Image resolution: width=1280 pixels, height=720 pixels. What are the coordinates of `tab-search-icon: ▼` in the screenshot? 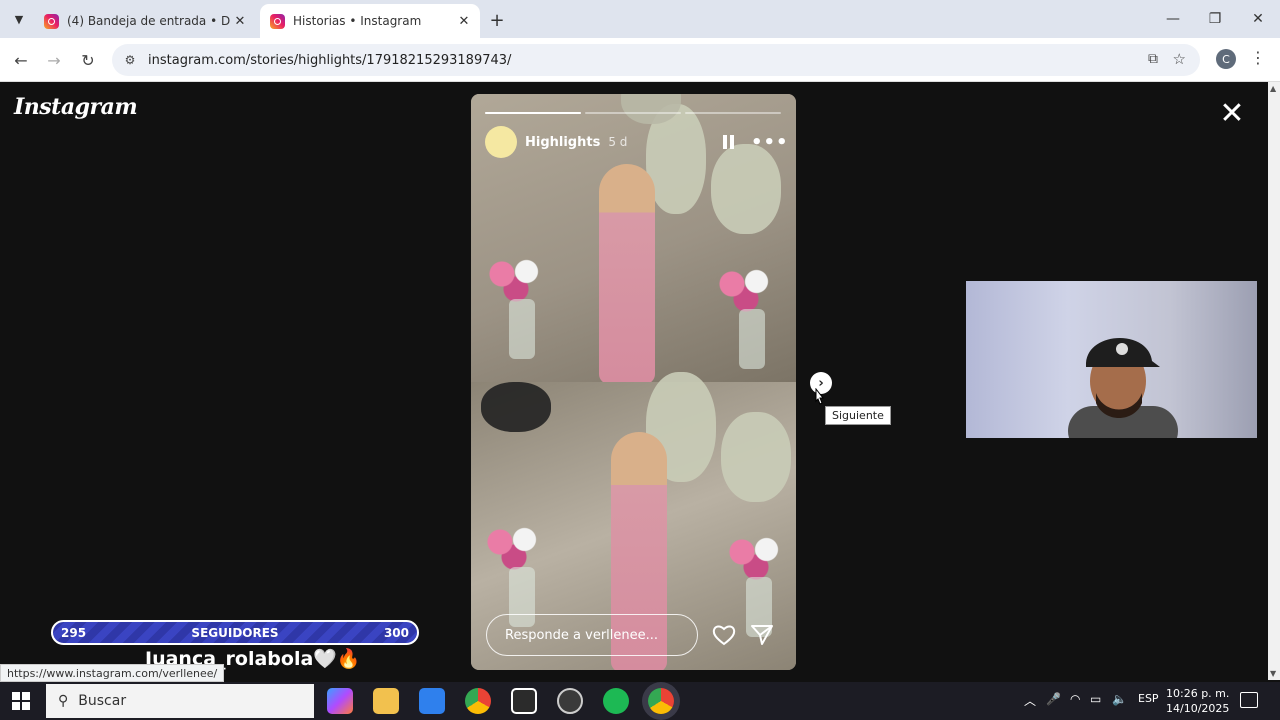 It's located at (19, 19).